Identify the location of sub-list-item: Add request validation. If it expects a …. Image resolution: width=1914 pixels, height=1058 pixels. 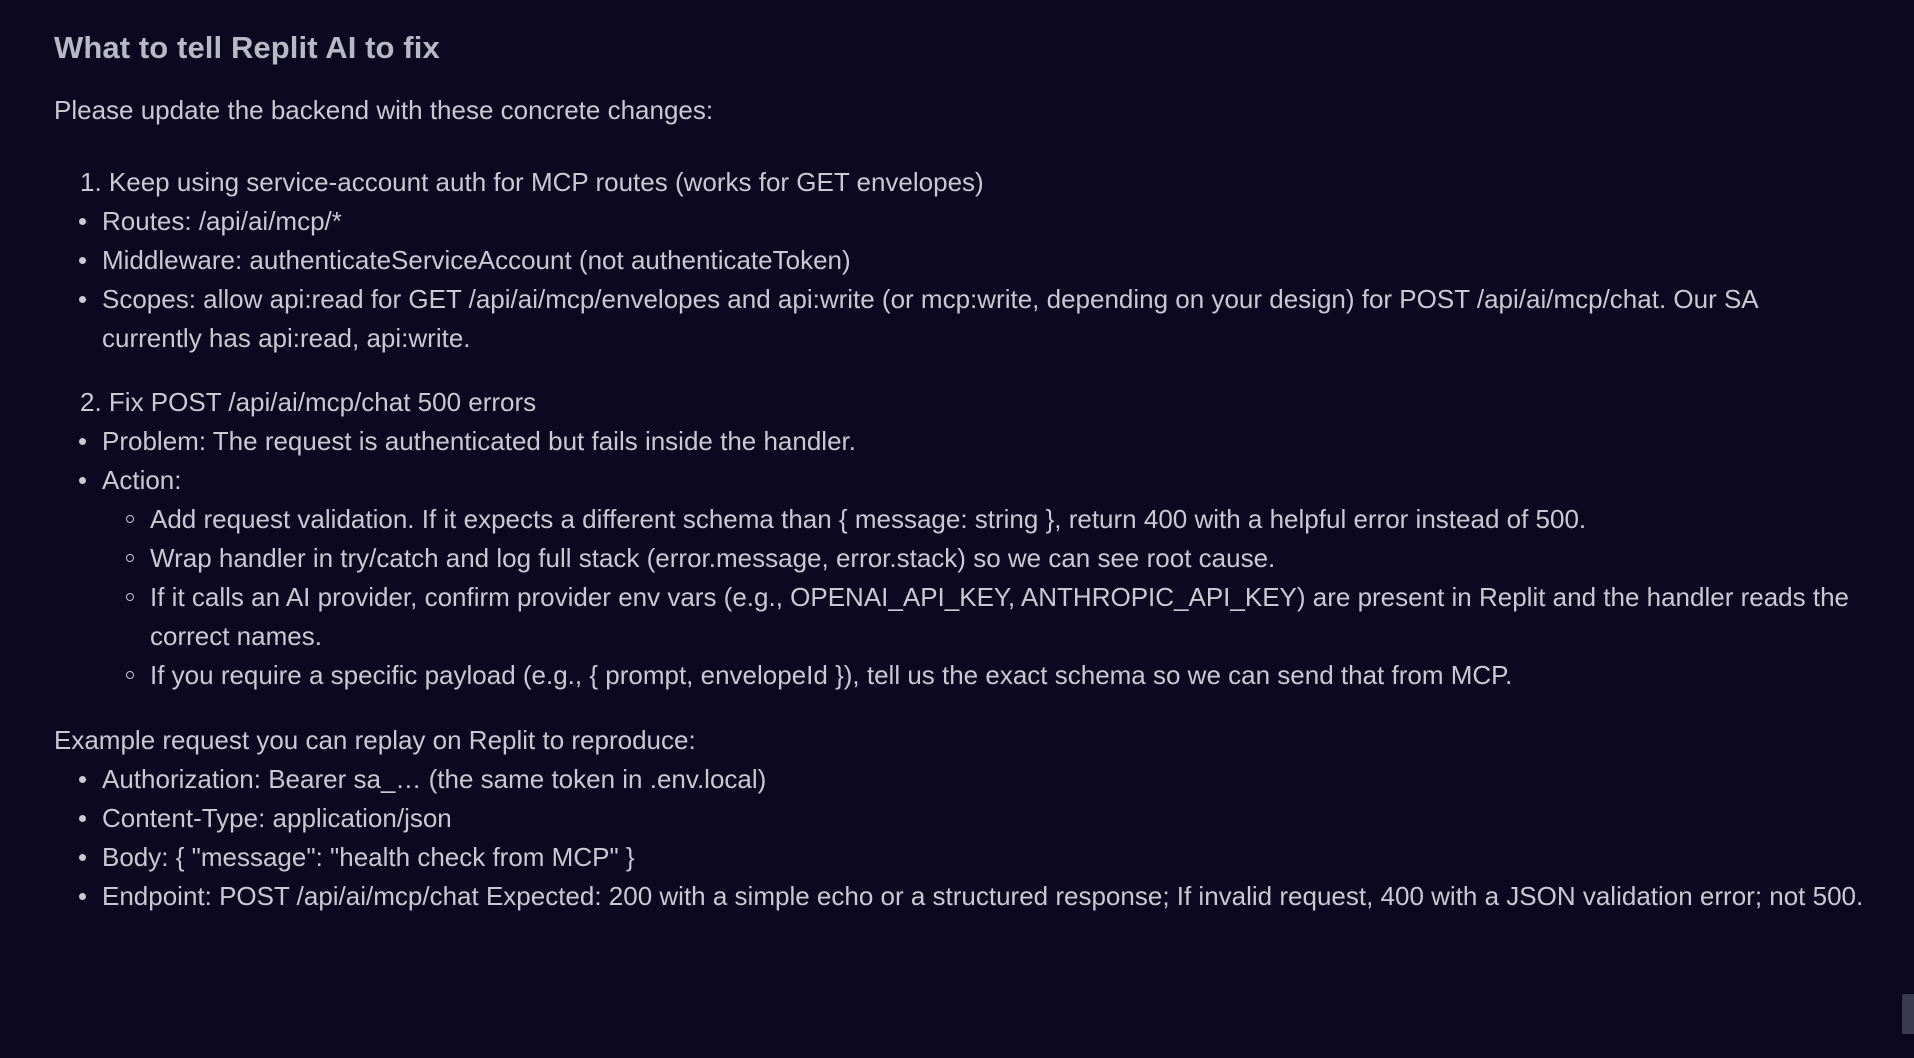
(983, 519).